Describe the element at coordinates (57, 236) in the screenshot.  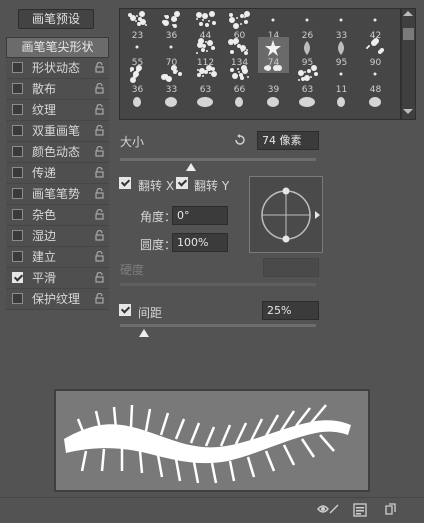
I see `brush-option-item: 湿边` at that location.